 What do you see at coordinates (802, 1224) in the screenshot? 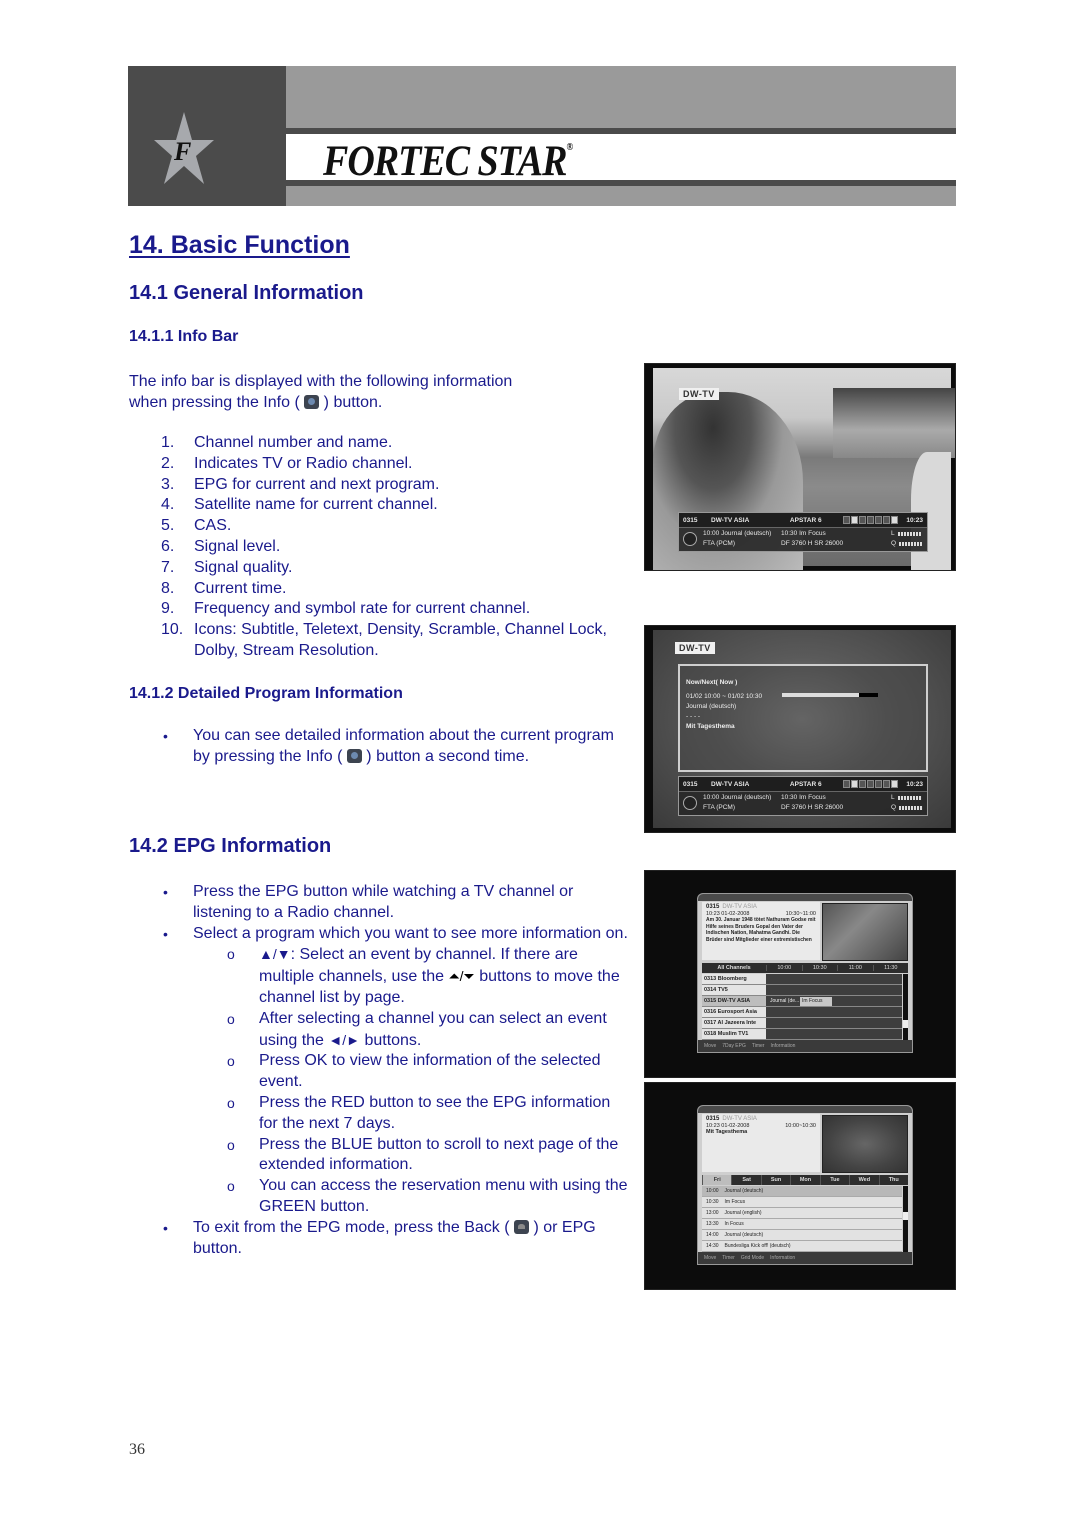
I see `event-row: 13:30 In Focus` at bounding box center [802, 1224].